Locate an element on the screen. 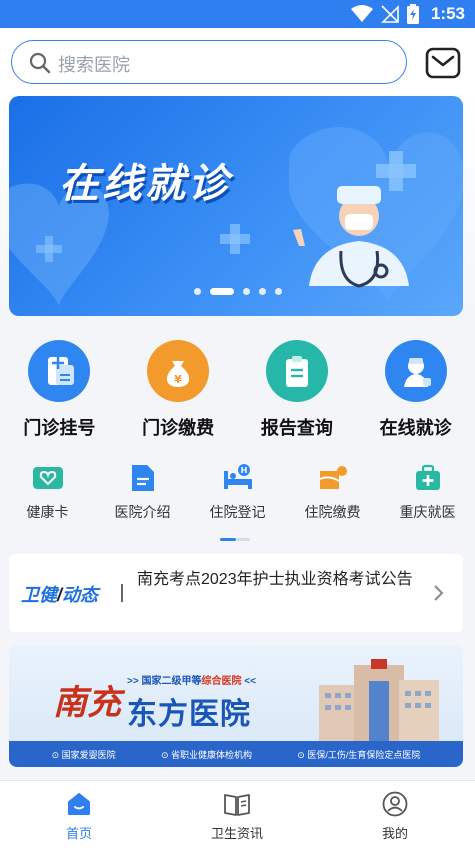 This screenshot has height=848, width=475. service-outpatient-payment: ¥ 门诊缴费 is located at coordinates (178, 390).